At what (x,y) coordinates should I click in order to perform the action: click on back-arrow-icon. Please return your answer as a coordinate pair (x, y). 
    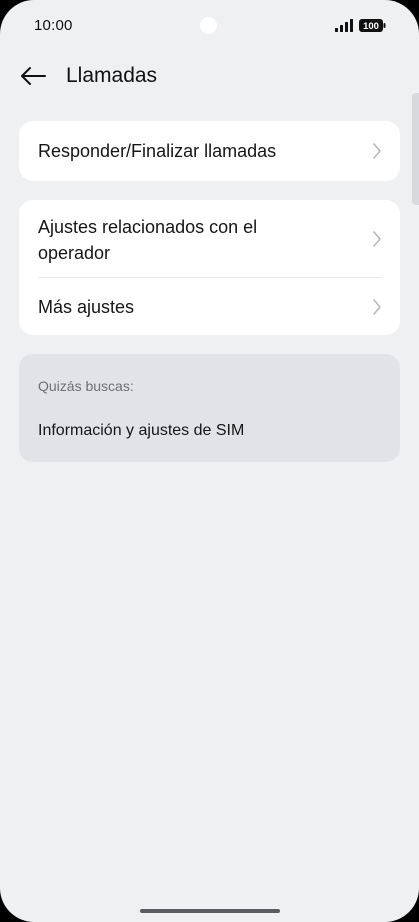
    Looking at the image, I should click on (33, 78).